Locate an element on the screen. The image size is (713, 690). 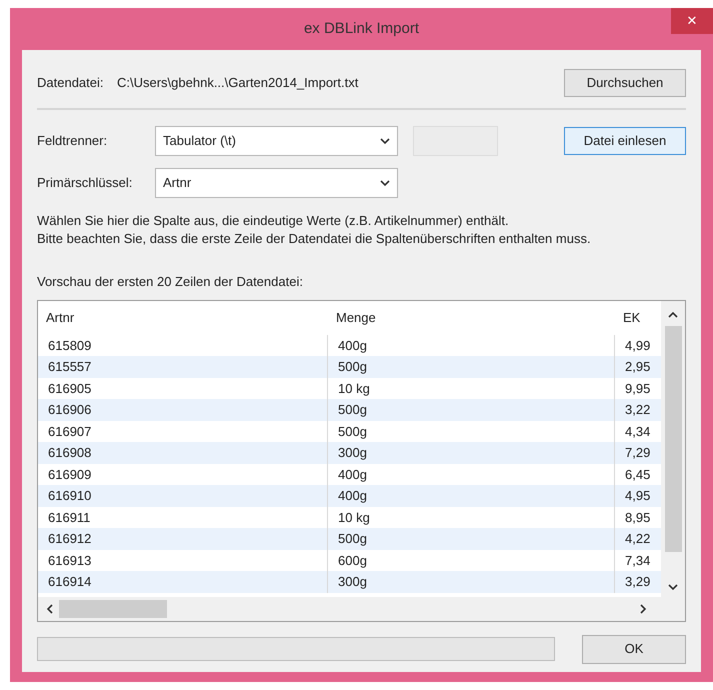
field-label: Feldtrenner: is located at coordinates (72, 141).